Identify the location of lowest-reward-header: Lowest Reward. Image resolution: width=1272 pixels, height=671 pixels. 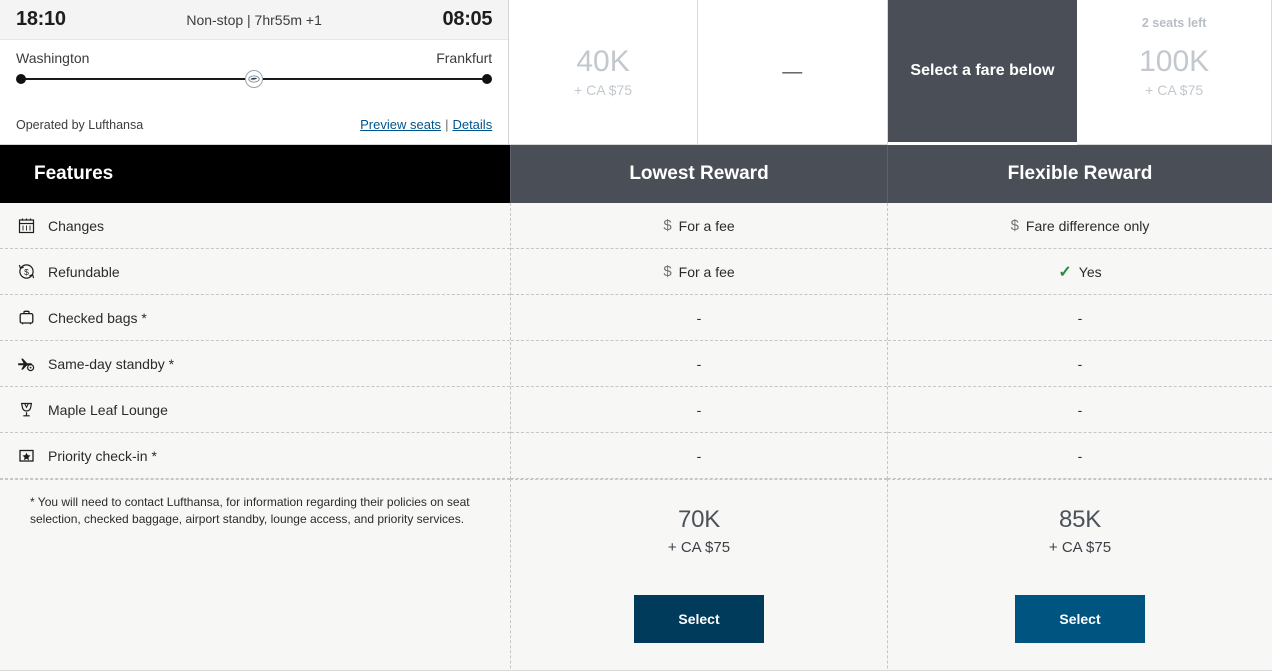
(698, 174).